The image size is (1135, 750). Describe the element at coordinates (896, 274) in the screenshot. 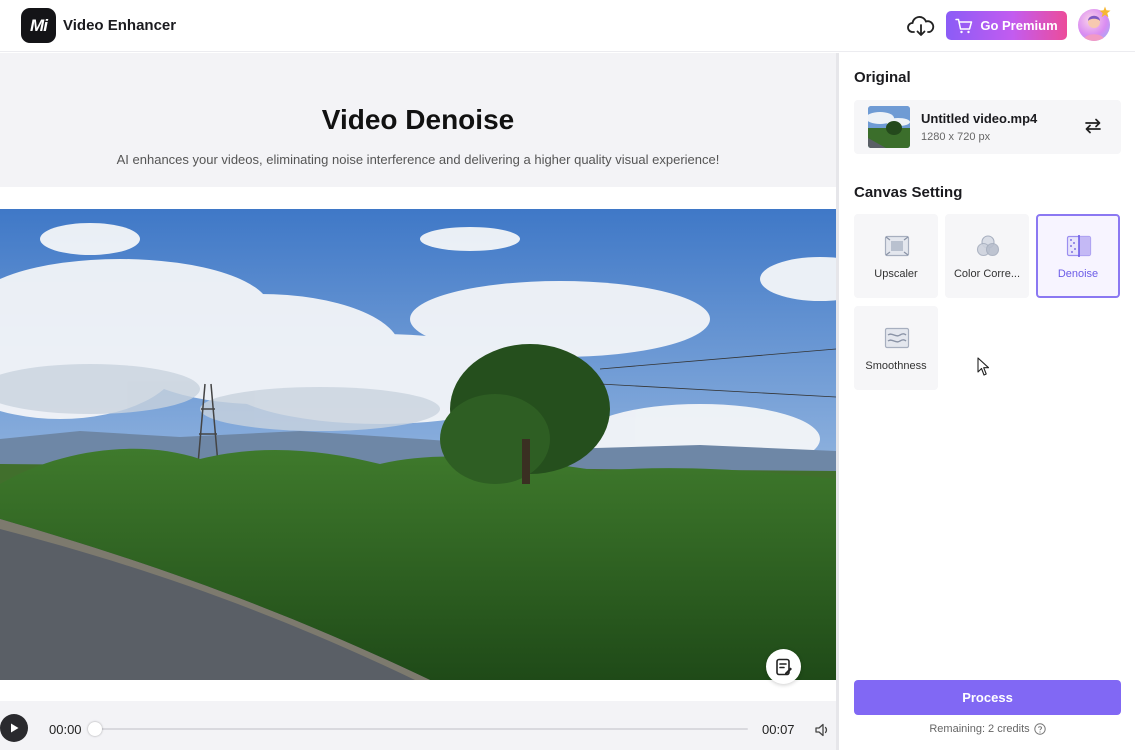

I see `tool-label-upscaler: Upscaler` at that location.